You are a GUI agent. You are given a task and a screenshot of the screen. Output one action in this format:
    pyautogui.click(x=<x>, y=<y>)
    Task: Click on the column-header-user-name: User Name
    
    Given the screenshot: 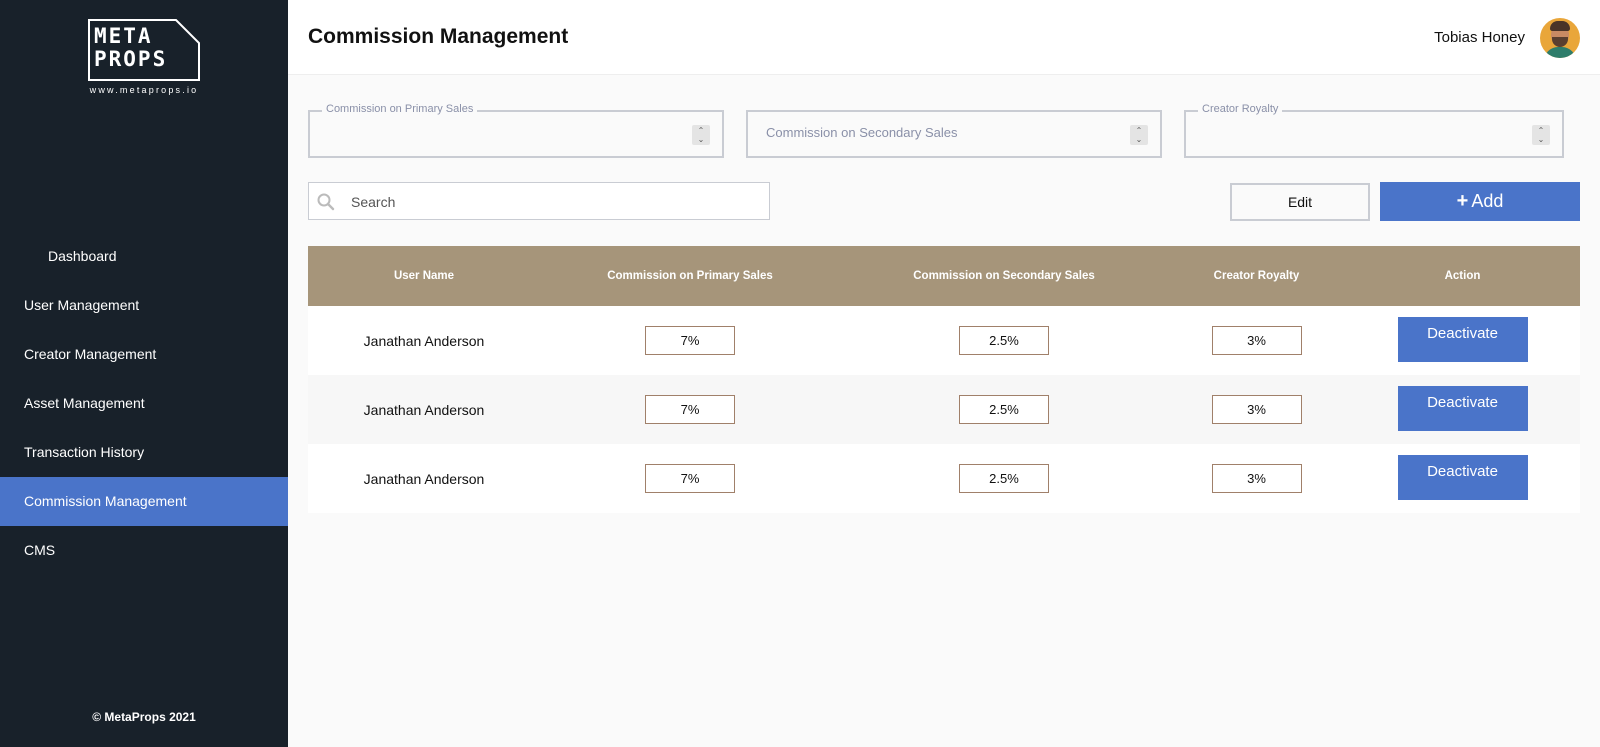 What is the action you would take?
    pyautogui.click(x=424, y=276)
    